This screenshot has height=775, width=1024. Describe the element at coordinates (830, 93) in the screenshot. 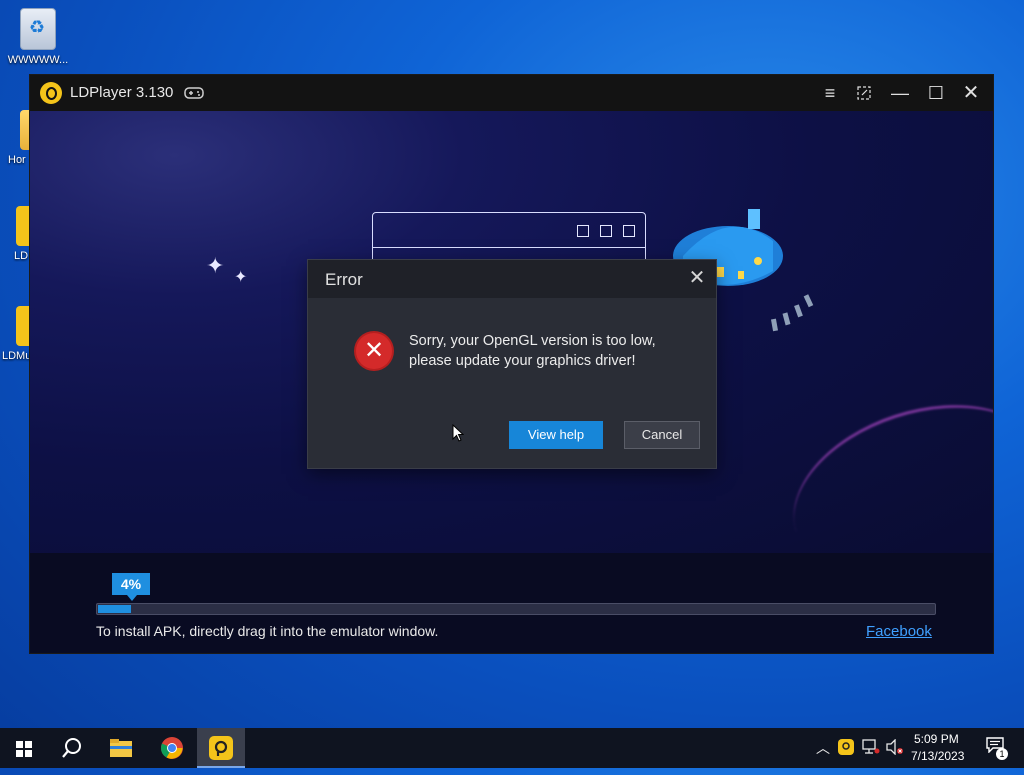

I see `menu-icon: ≡` at that location.